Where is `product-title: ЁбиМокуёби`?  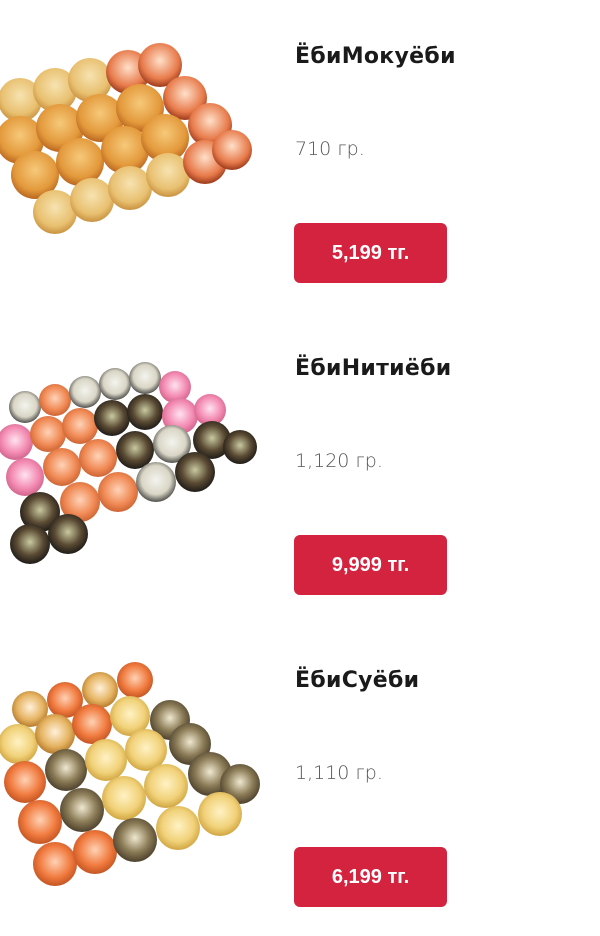
product-title: ЁбиМокуёби is located at coordinates (375, 56).